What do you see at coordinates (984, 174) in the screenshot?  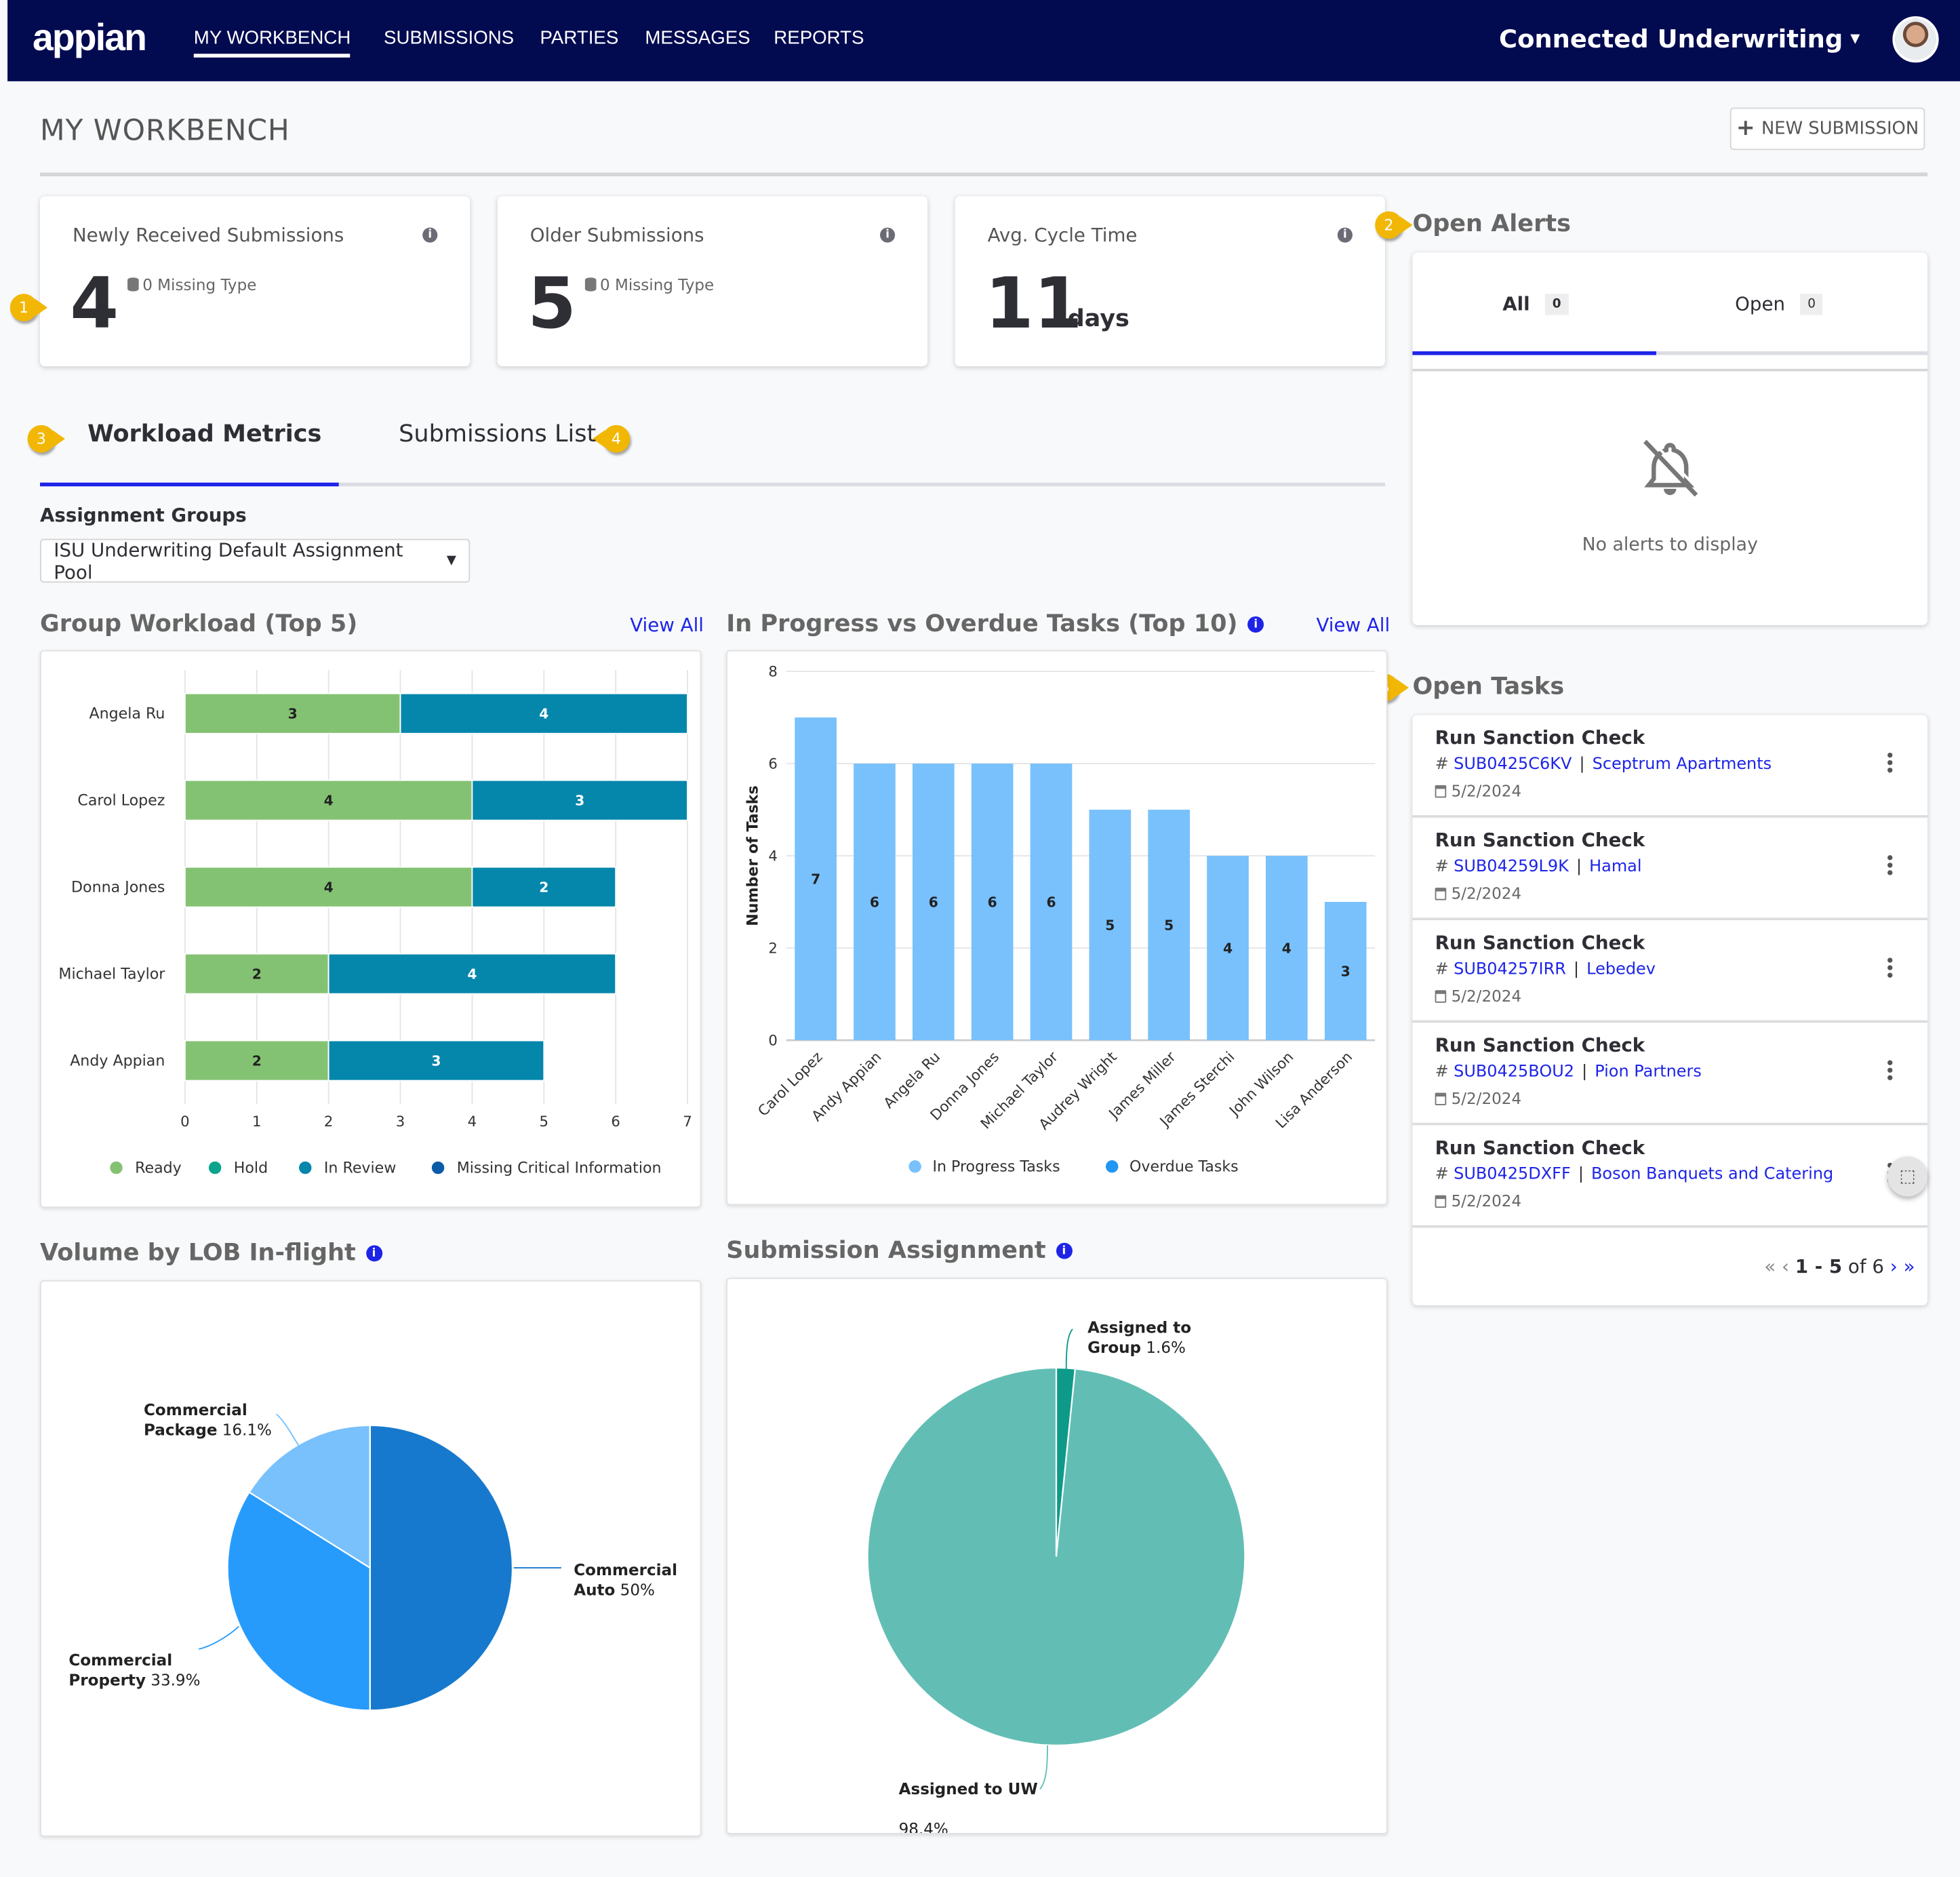 I see `title-divider` at bounding box center [984, 174].